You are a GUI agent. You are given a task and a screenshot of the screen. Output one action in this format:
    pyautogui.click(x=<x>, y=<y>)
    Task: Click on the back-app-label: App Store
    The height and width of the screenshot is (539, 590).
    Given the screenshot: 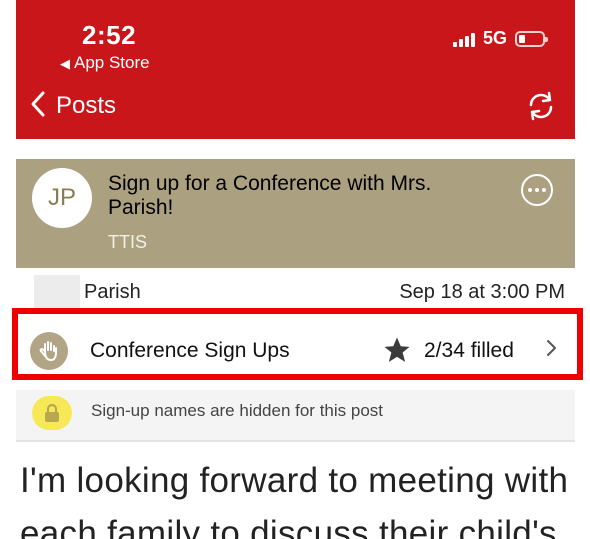 What is the action you would take?
    pyautogui.click(x=112, y=62)
    